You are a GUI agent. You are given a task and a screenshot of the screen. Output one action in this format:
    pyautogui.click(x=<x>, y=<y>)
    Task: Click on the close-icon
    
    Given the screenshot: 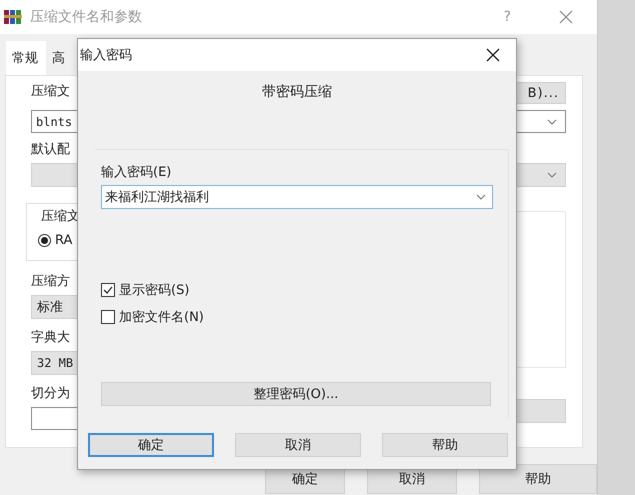 What is the action you would take?
    pyautogui.click(x=493, y=55)
    